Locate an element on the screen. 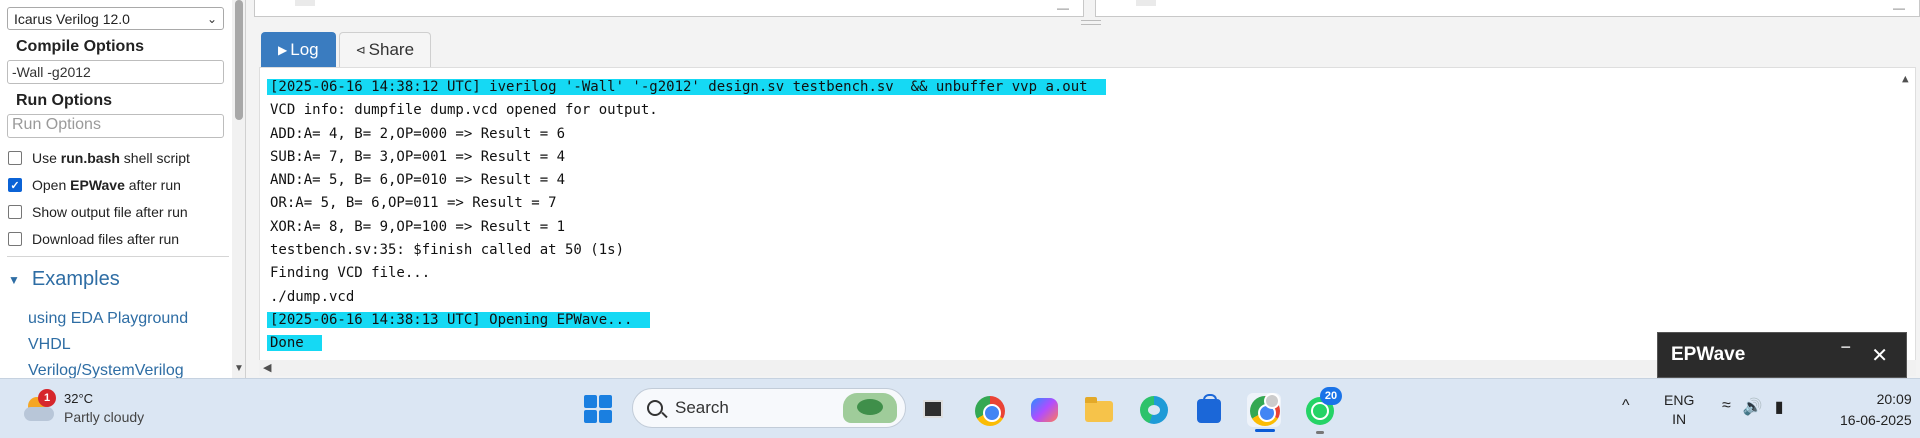  compile-options-label: Compile Options is located at coordinates (80, 46).